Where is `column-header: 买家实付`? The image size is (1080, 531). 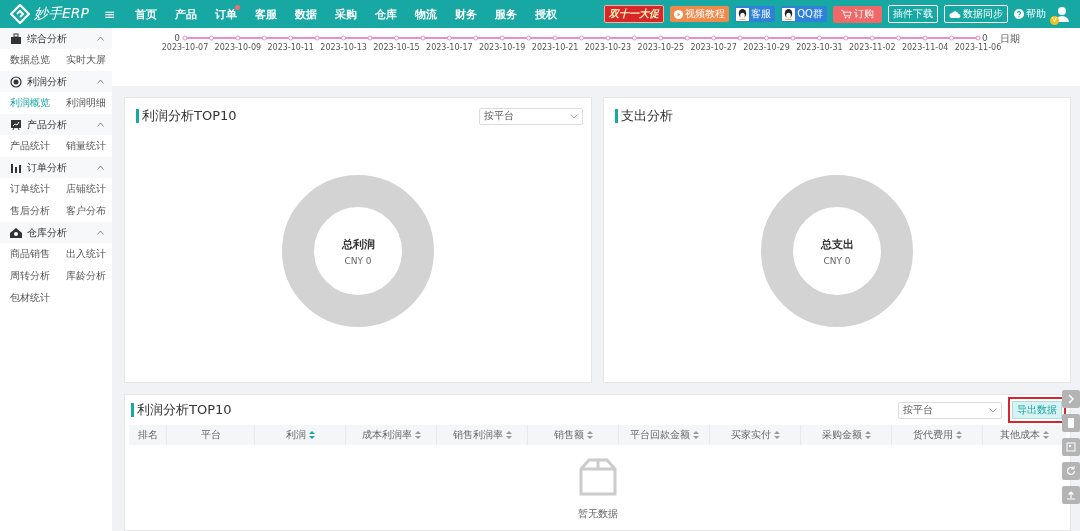
column-header: 买家实付 is located at coordinates (755, 435).